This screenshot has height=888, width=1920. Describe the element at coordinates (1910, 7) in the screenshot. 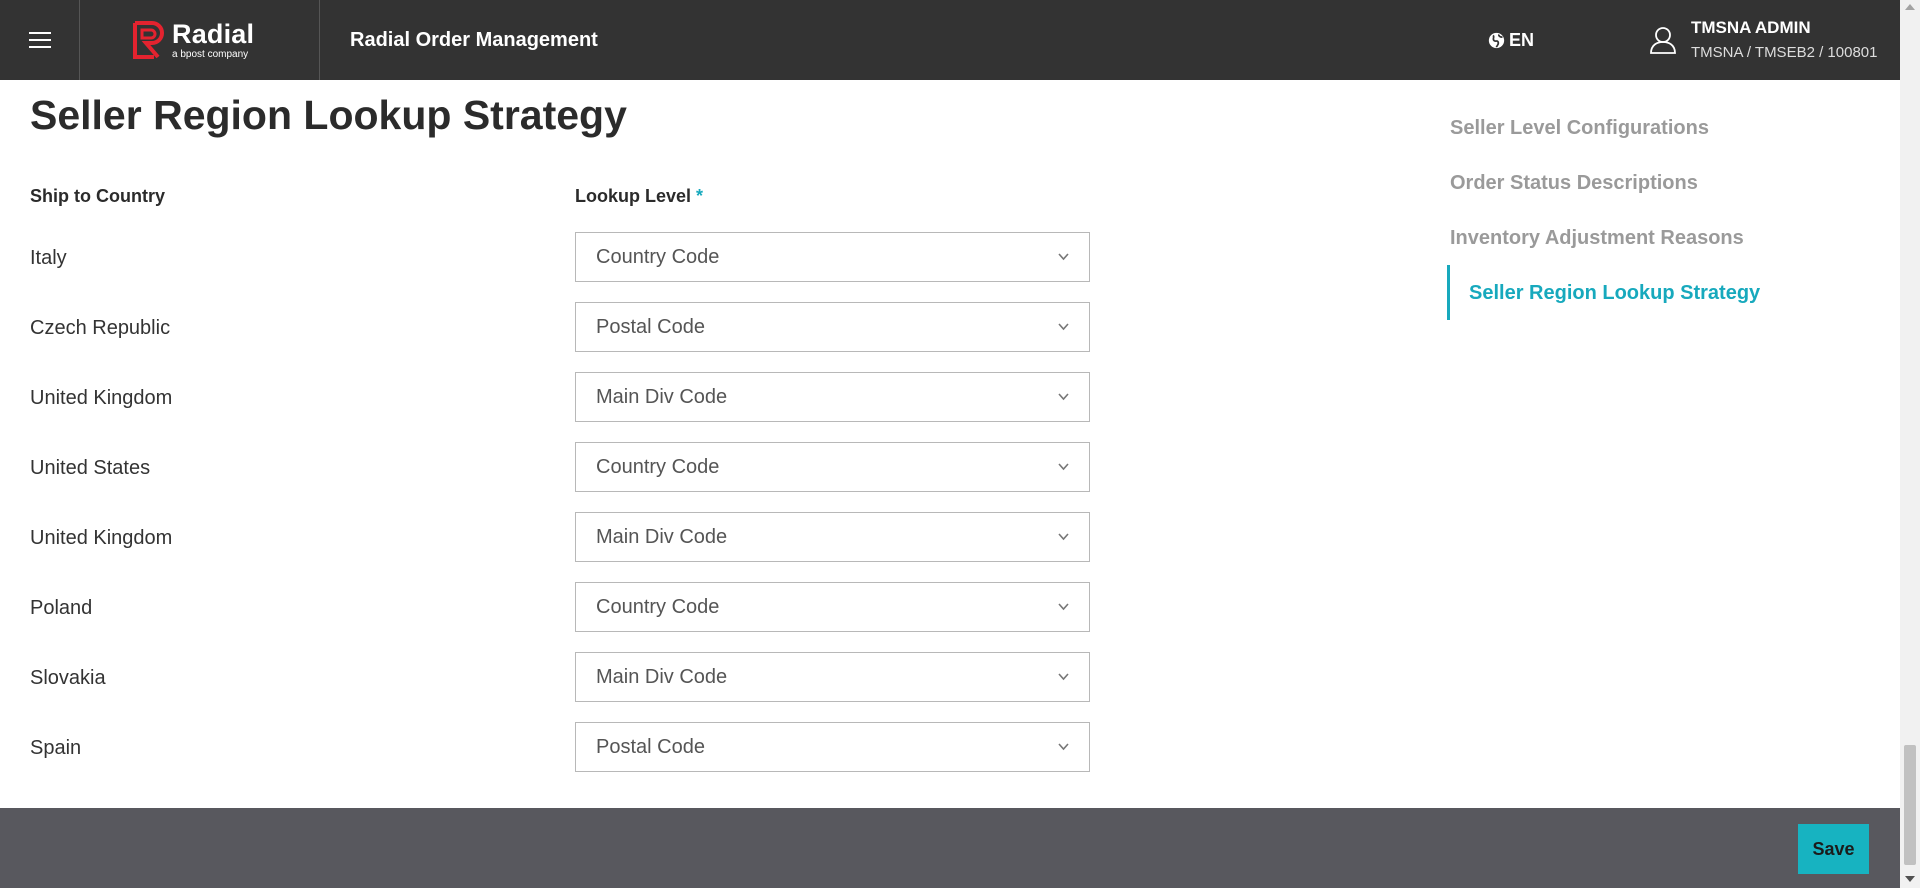

I see `scroll-up-arrow-icon` at that location.